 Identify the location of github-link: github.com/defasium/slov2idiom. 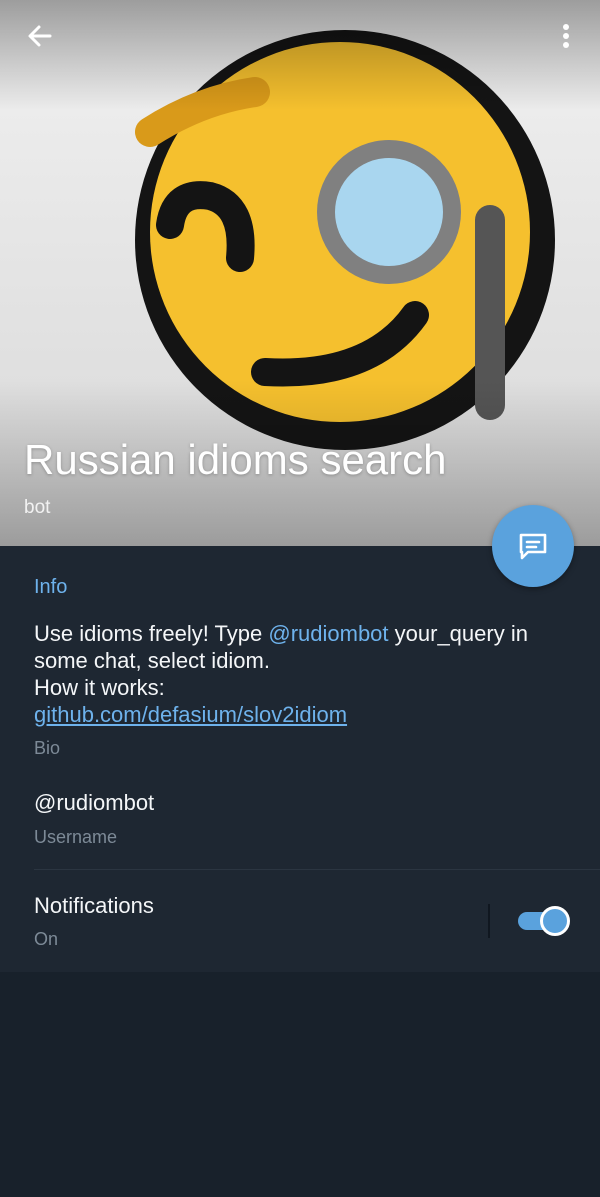
(190, 714).